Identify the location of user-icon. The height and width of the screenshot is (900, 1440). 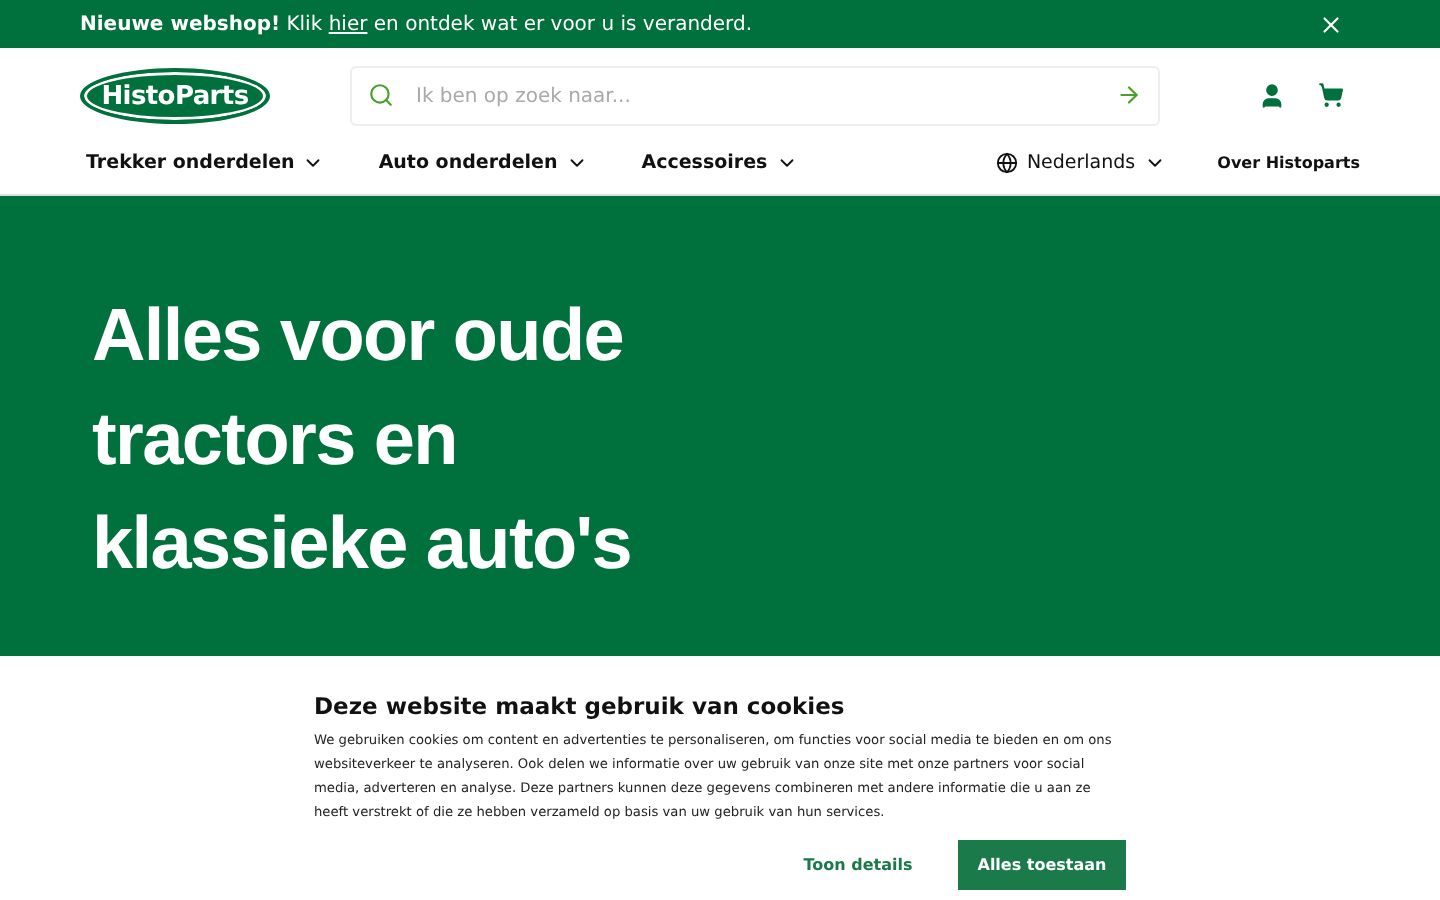
(1272, 96).